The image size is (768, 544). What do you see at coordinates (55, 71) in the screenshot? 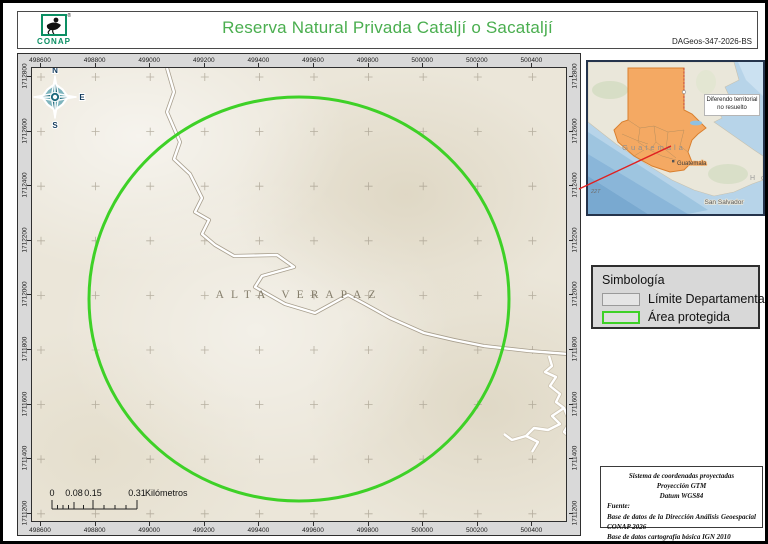
I see `compass-north-label: N` at bounding box center [55, 71].